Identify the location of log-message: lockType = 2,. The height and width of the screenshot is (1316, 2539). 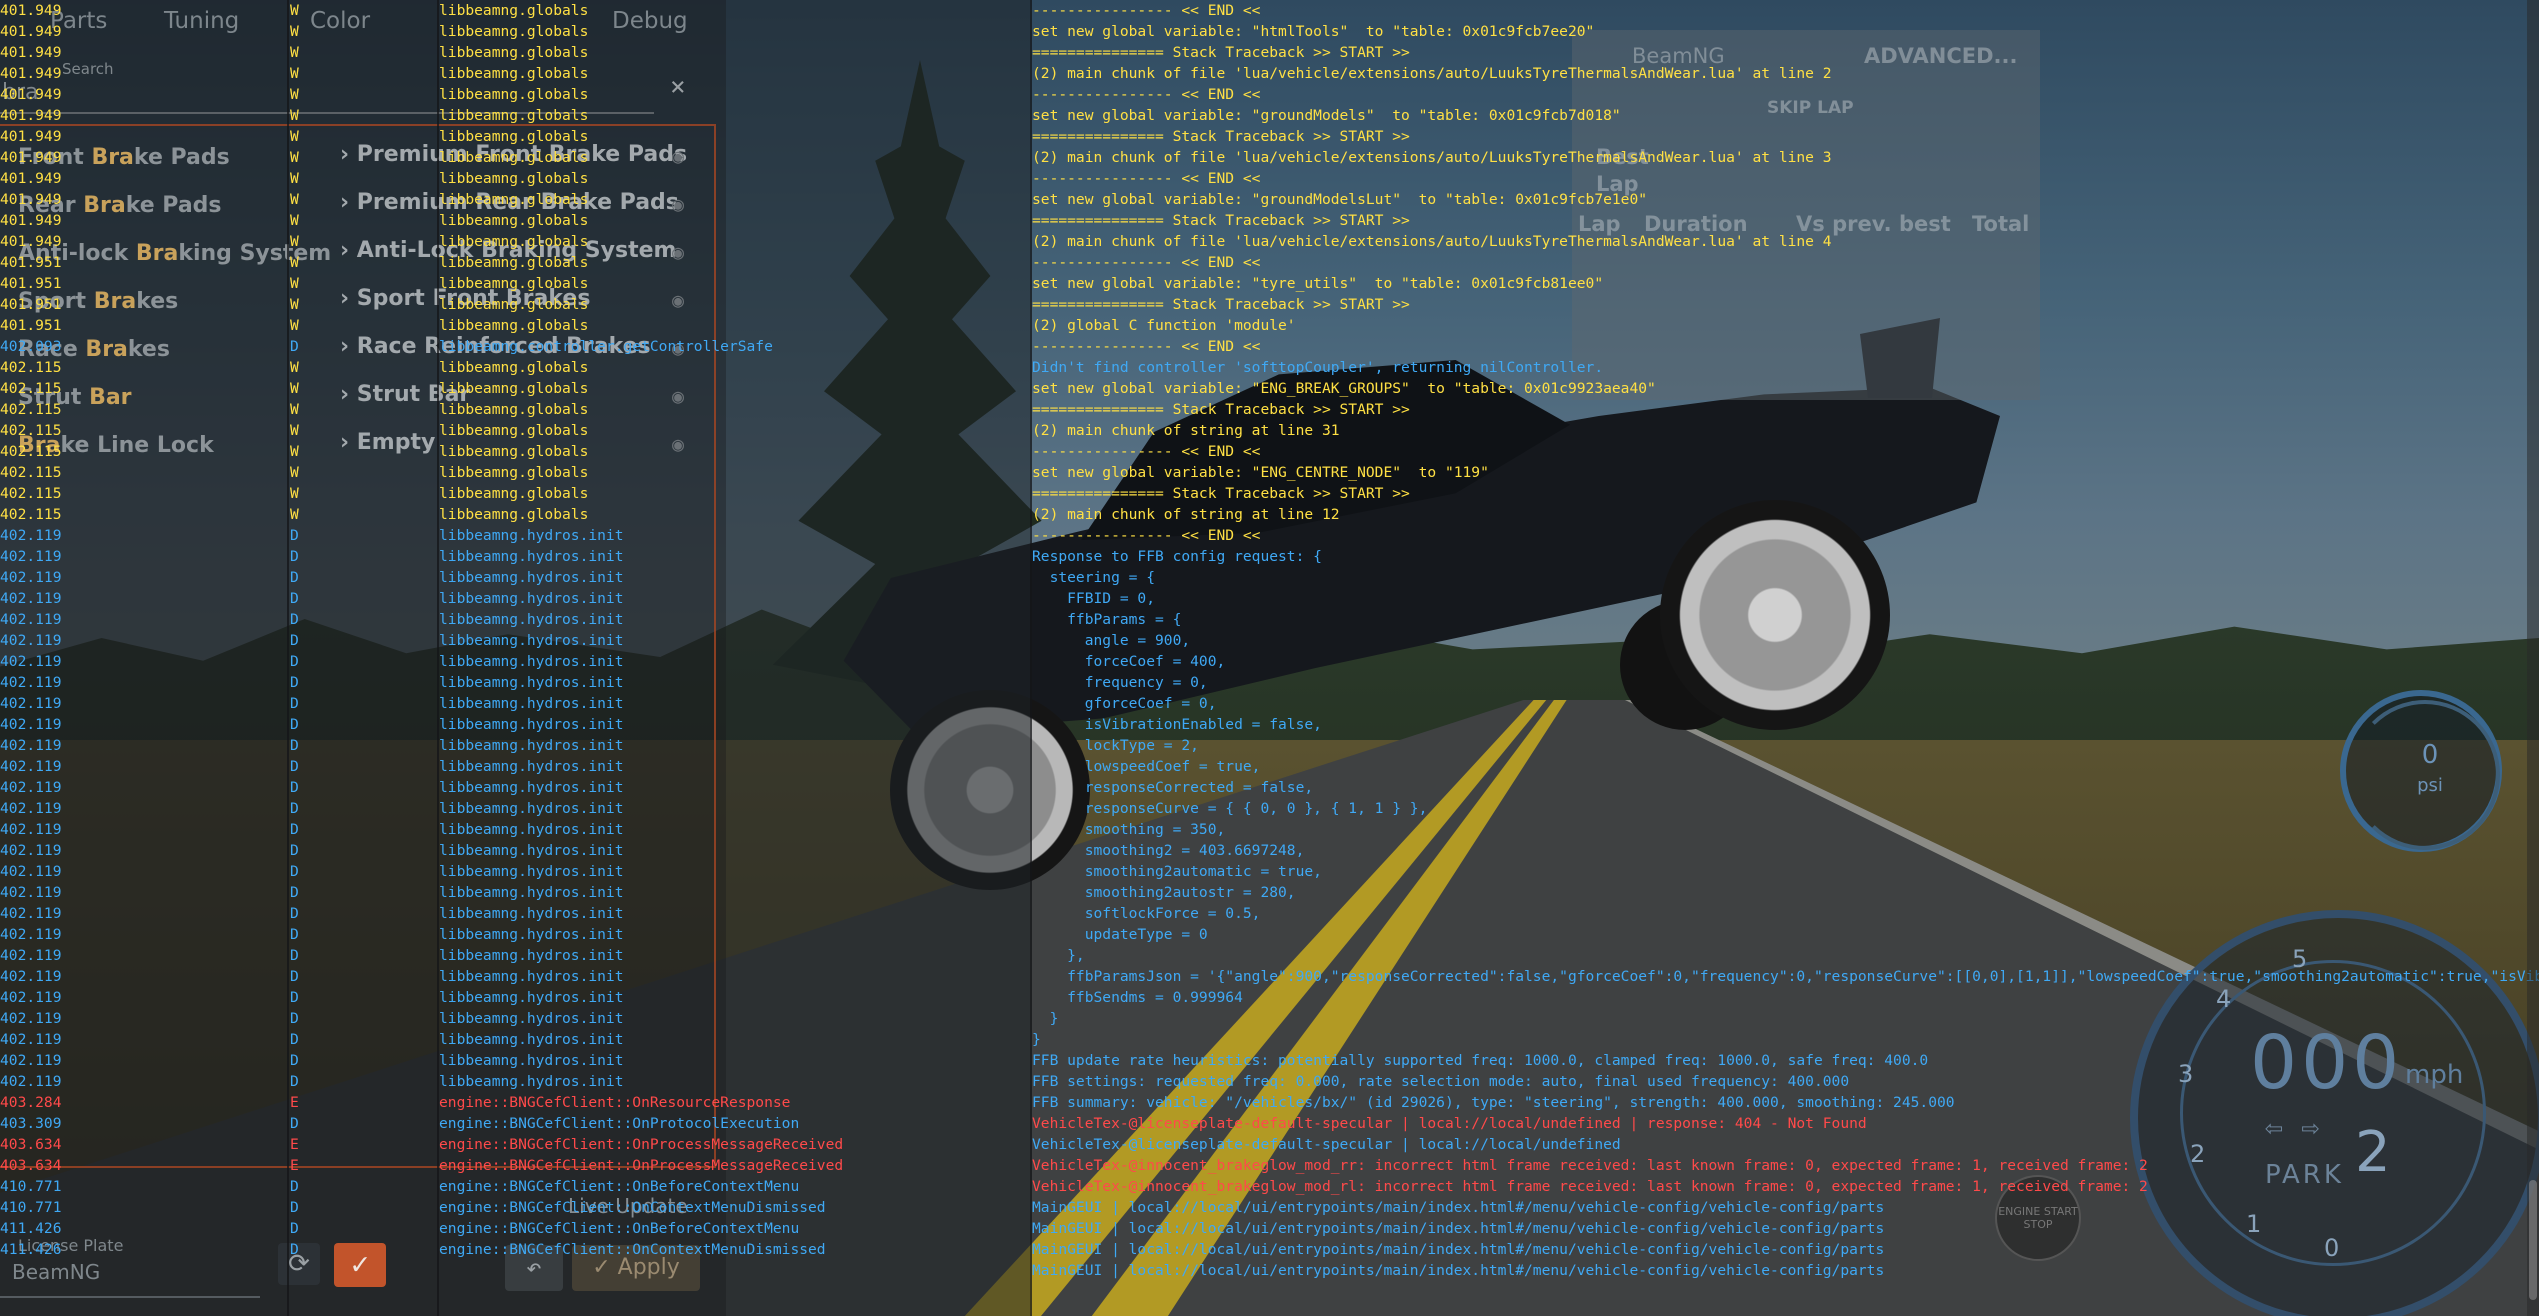
(1115, 745).